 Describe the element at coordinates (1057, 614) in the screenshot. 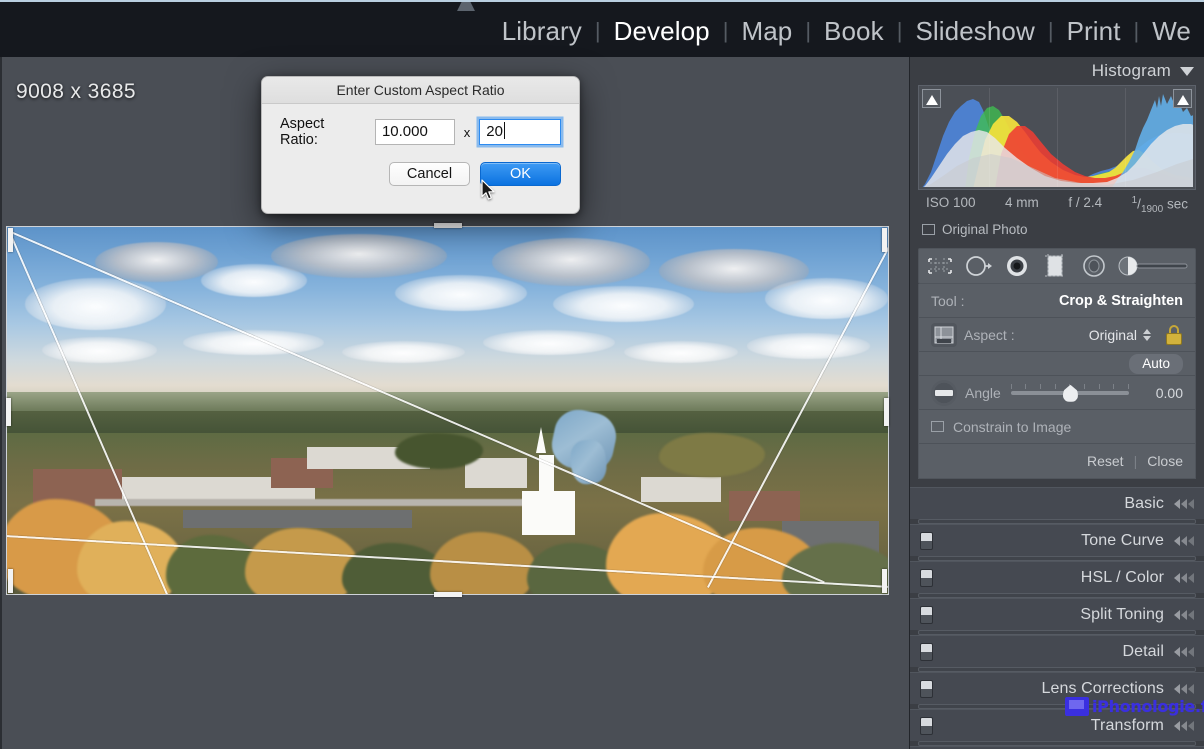

I see `panel-split-toning: Split Toning` at that location.